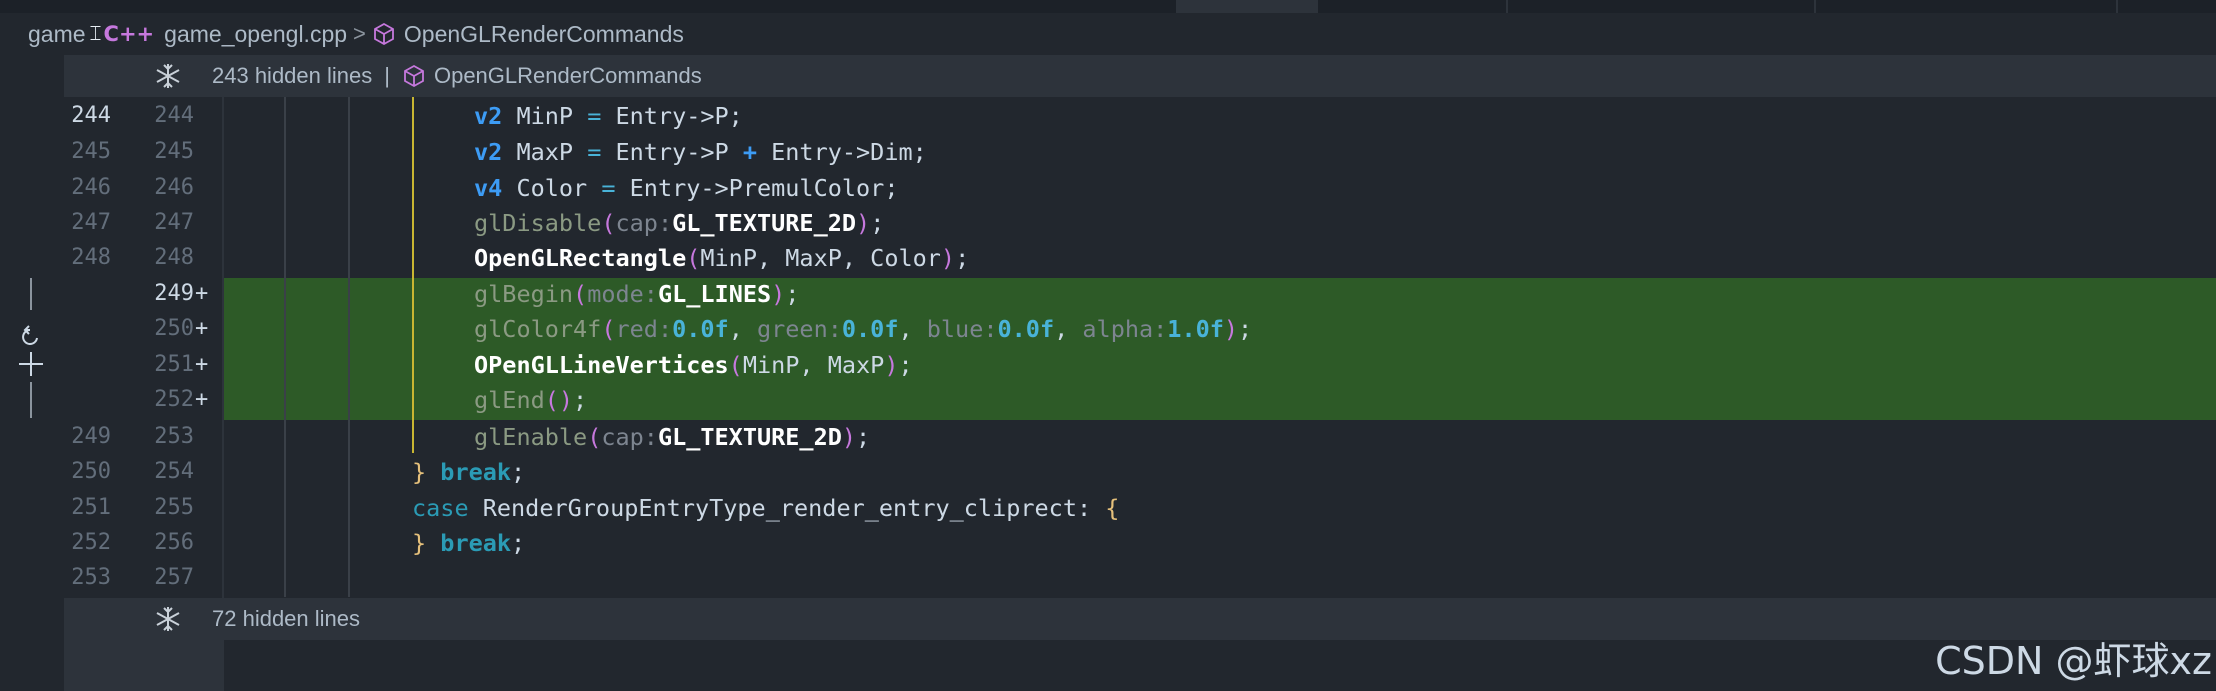 Image resolution: width=2216 pixels, height=691 pixels. I want to click on line-number-old: 245, so click(91, 151).